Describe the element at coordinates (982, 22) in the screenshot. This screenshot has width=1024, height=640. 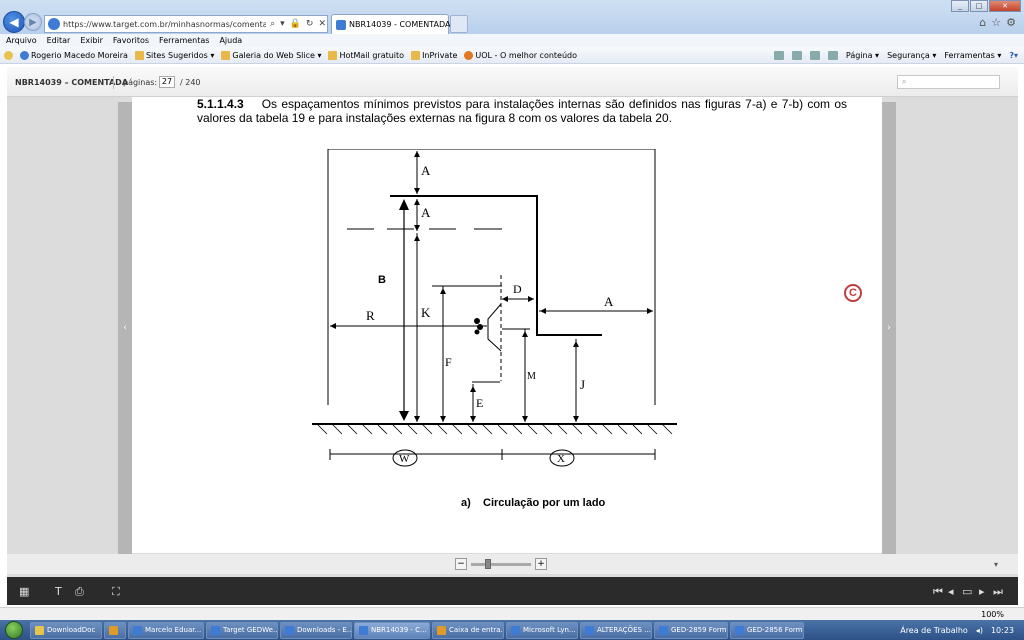
I see `home-icon: ⌂` at that location.